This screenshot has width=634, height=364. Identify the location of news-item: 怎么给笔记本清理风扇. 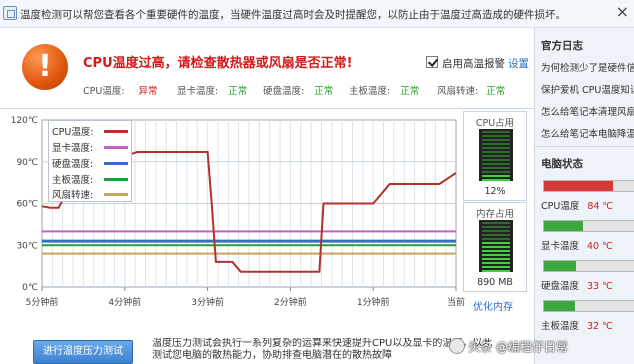
(587, 111).